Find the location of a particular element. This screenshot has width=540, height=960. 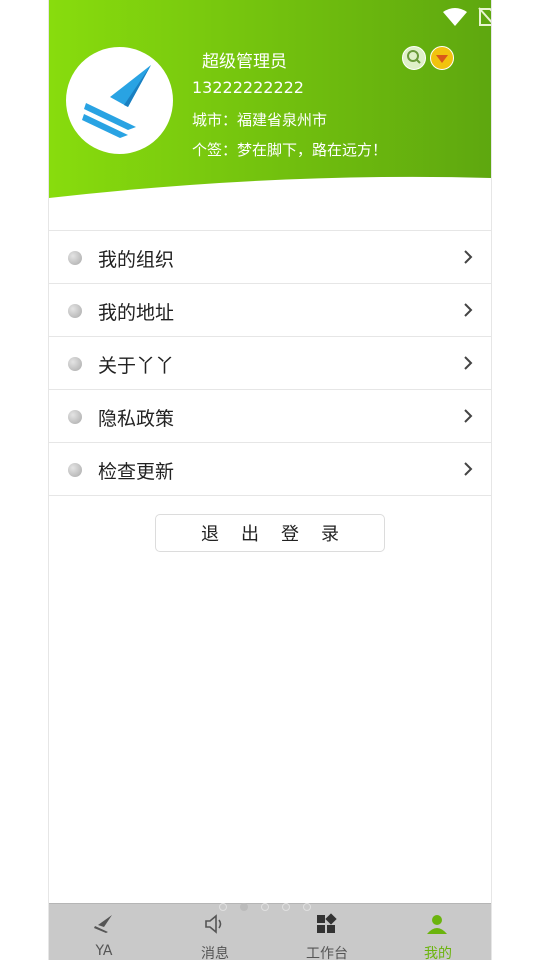

page-indicator is located at coordinates (265, 907).